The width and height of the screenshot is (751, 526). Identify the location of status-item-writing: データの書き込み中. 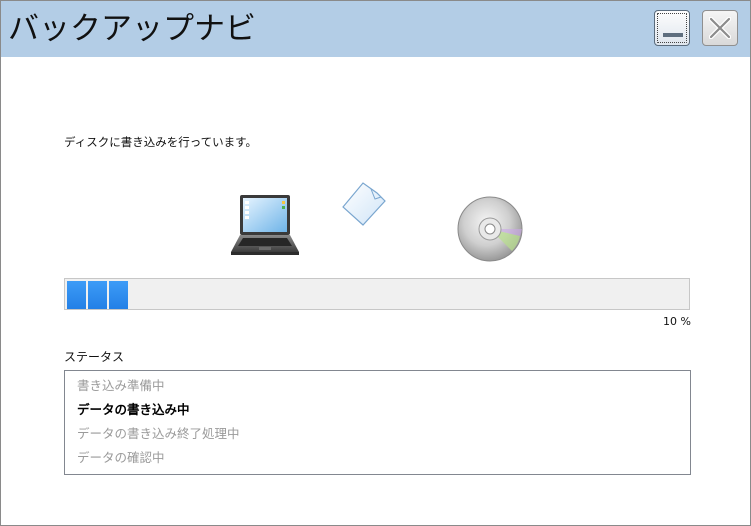
(133, 409).